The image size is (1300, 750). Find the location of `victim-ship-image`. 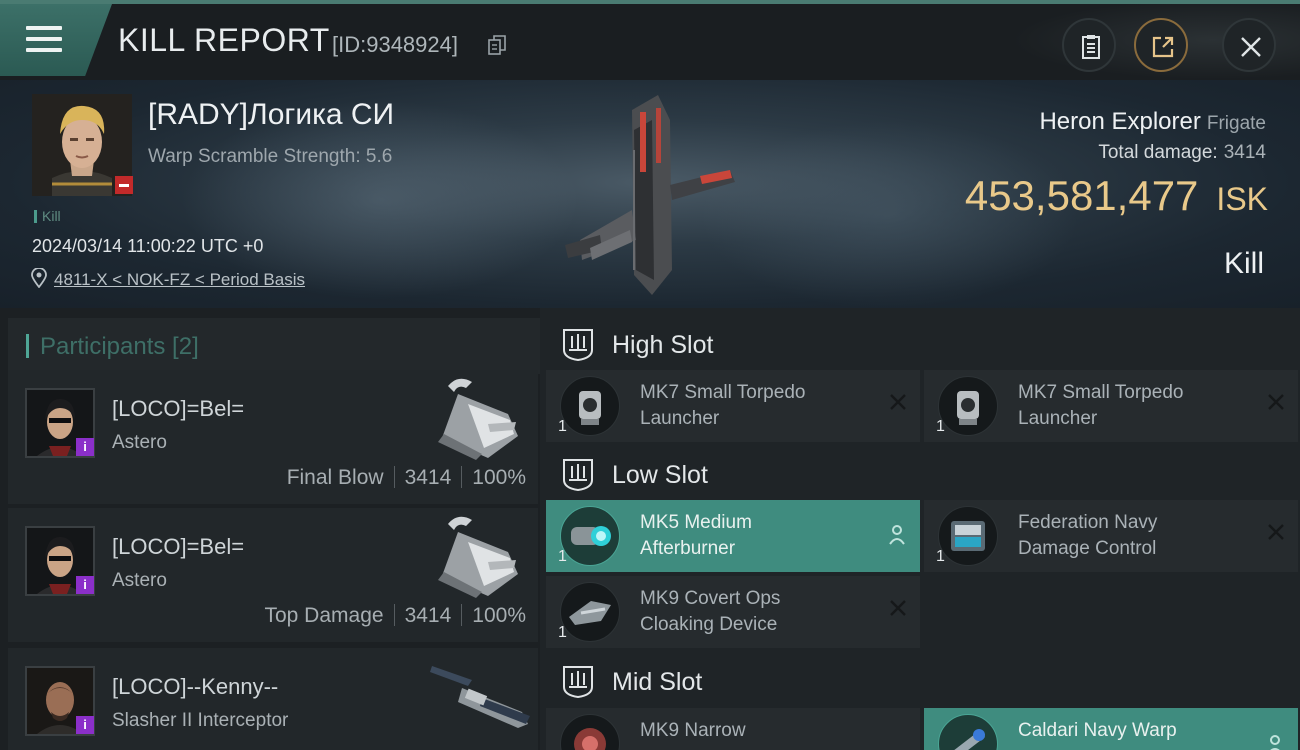

victim-ship-image is located at coordinates (650, 195).